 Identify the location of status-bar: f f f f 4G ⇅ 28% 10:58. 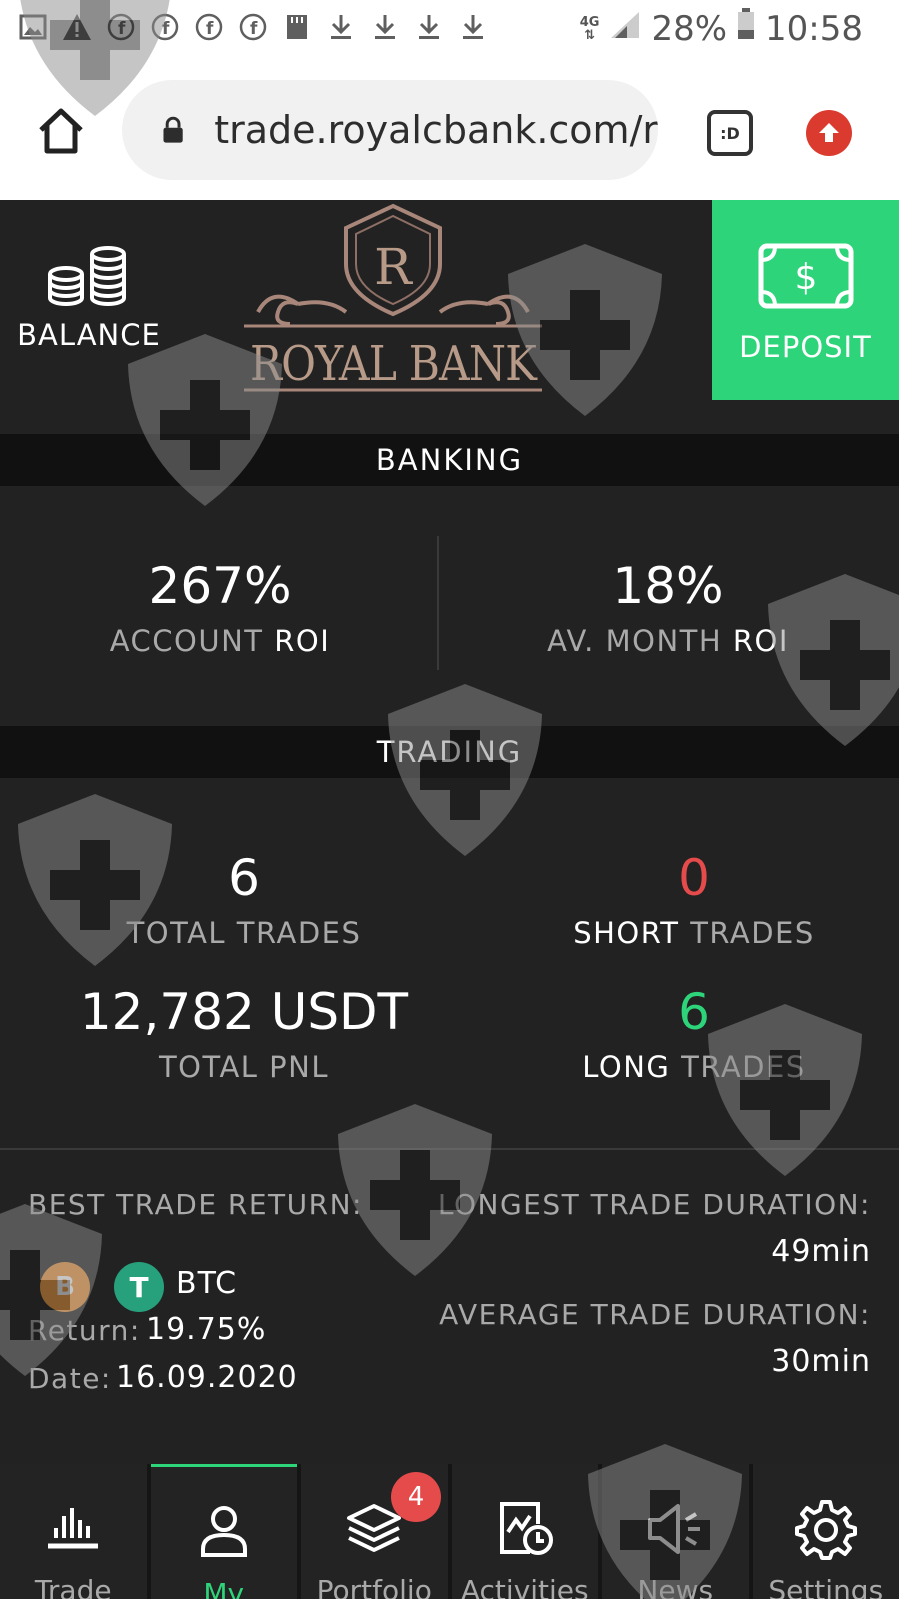
(449, 33).